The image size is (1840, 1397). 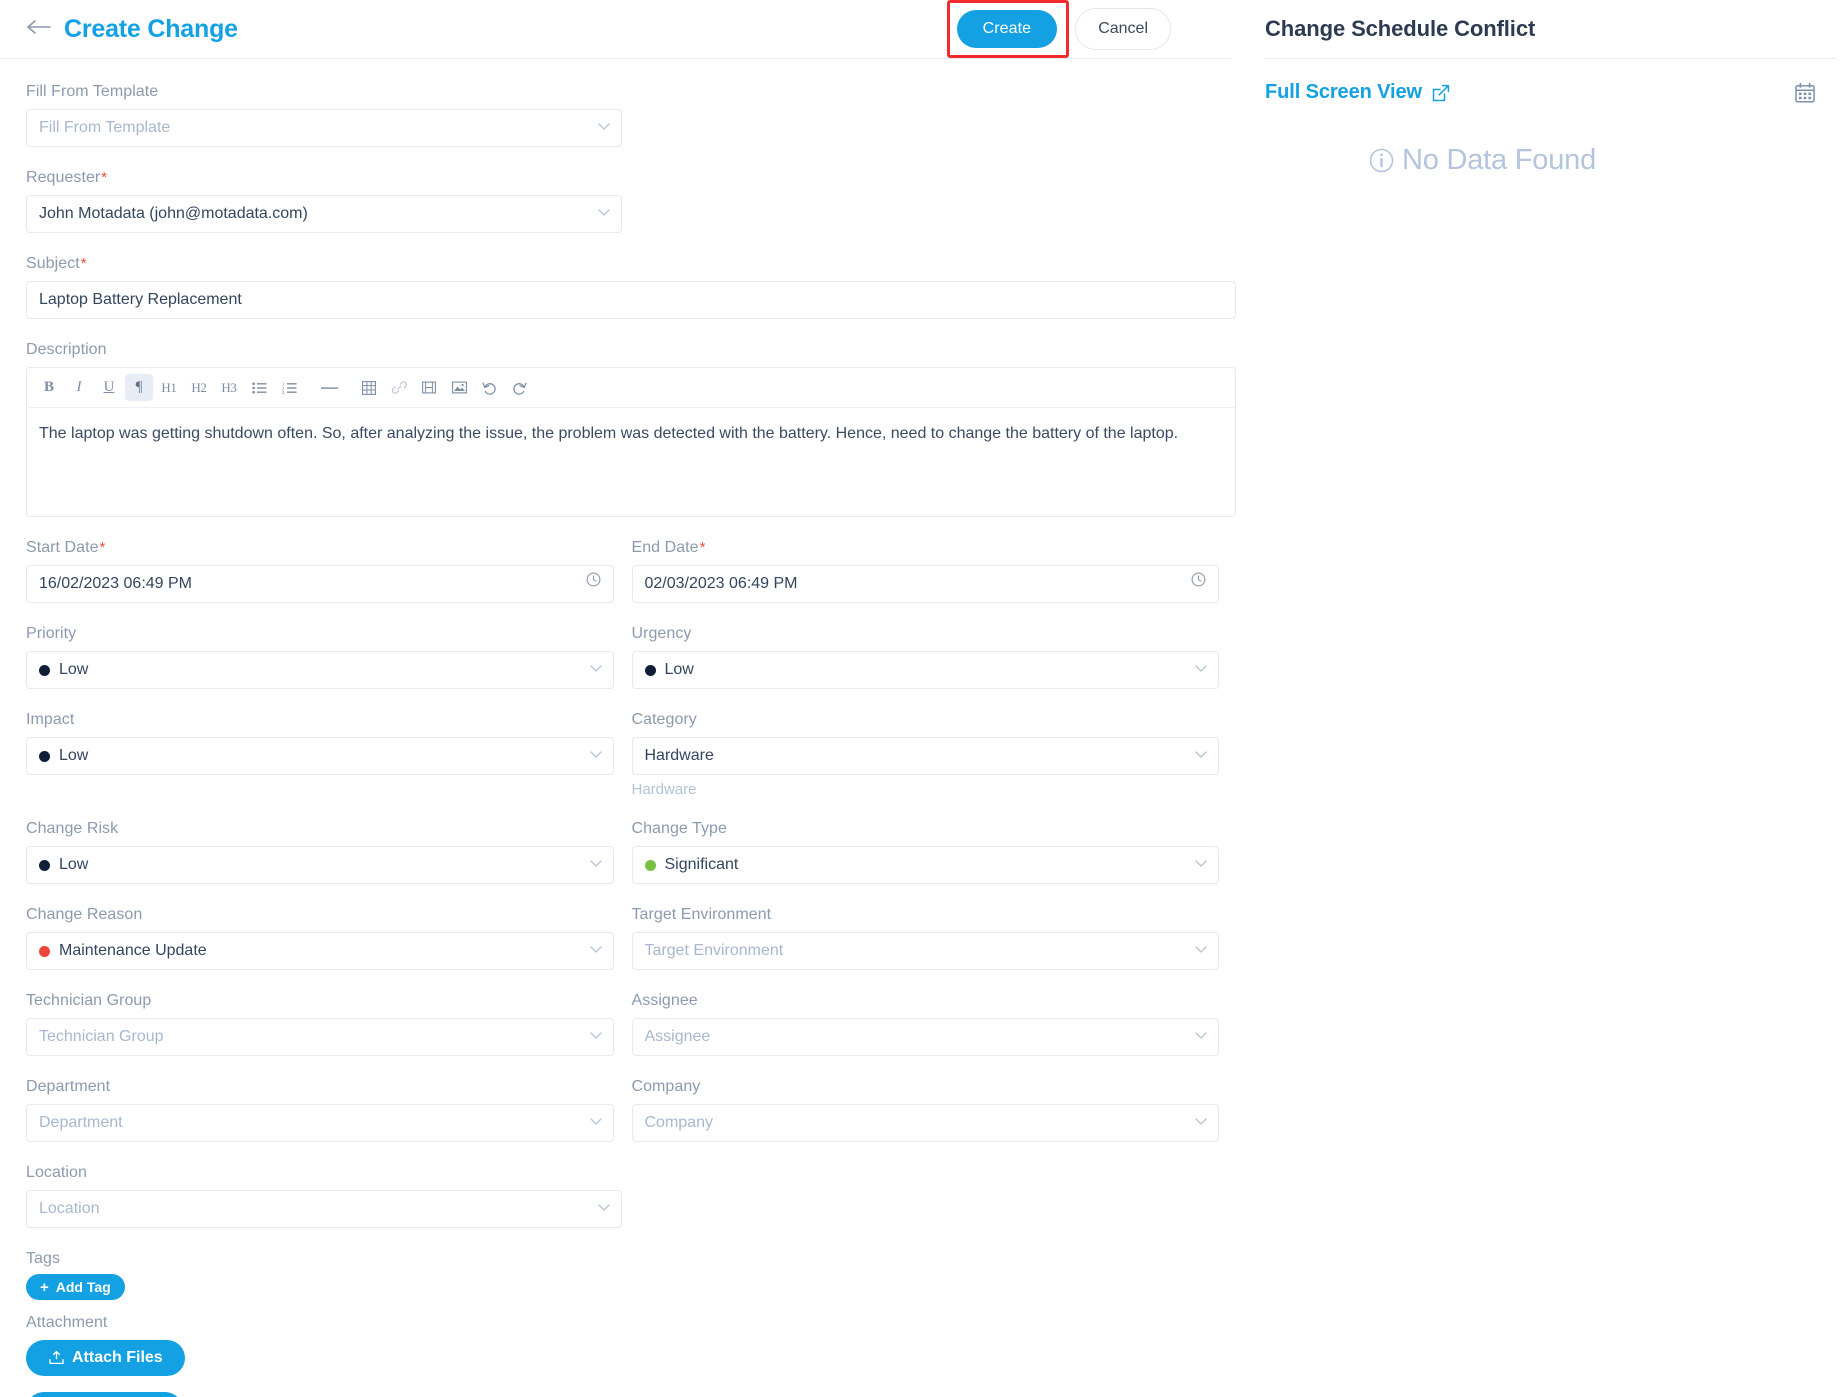 What do you see at coordinates (622, 863) in the screenshot?
I see `risk-type-row: Change Risk Low Change Type Significant` at bounding box center [622, 863].